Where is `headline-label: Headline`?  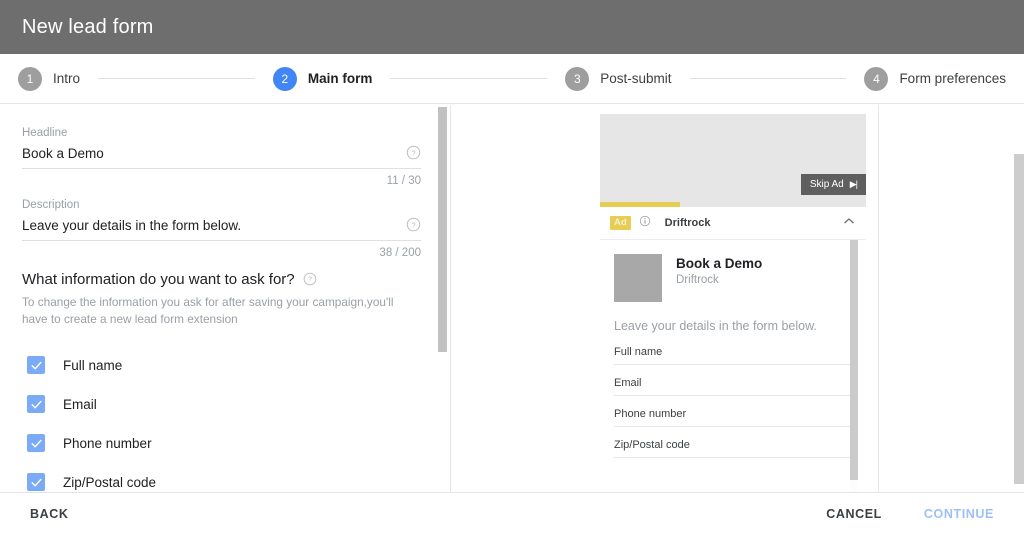 headline-label: Headline is located at coordinates (45, 133).